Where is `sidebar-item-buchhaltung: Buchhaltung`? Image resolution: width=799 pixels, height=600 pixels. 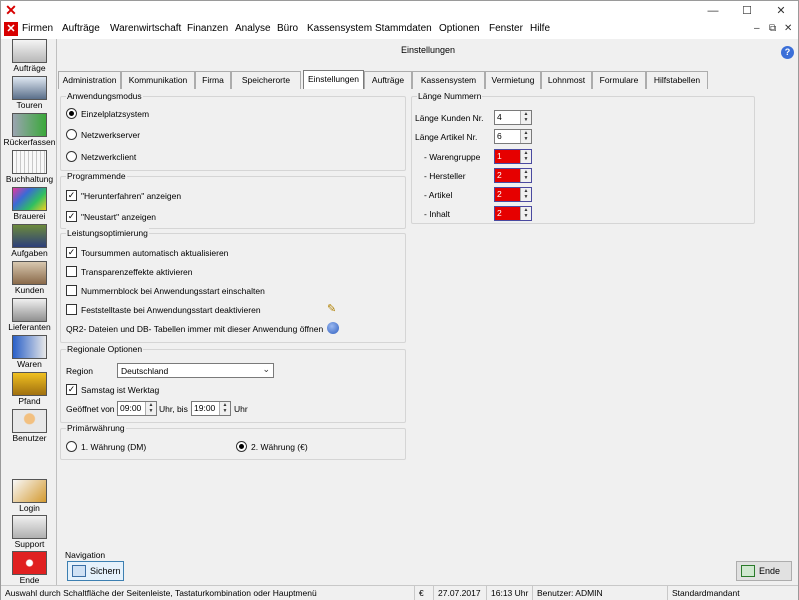
sidebar-item-buchhaltung: Buchhaltung is located at coordinates (29, 168).